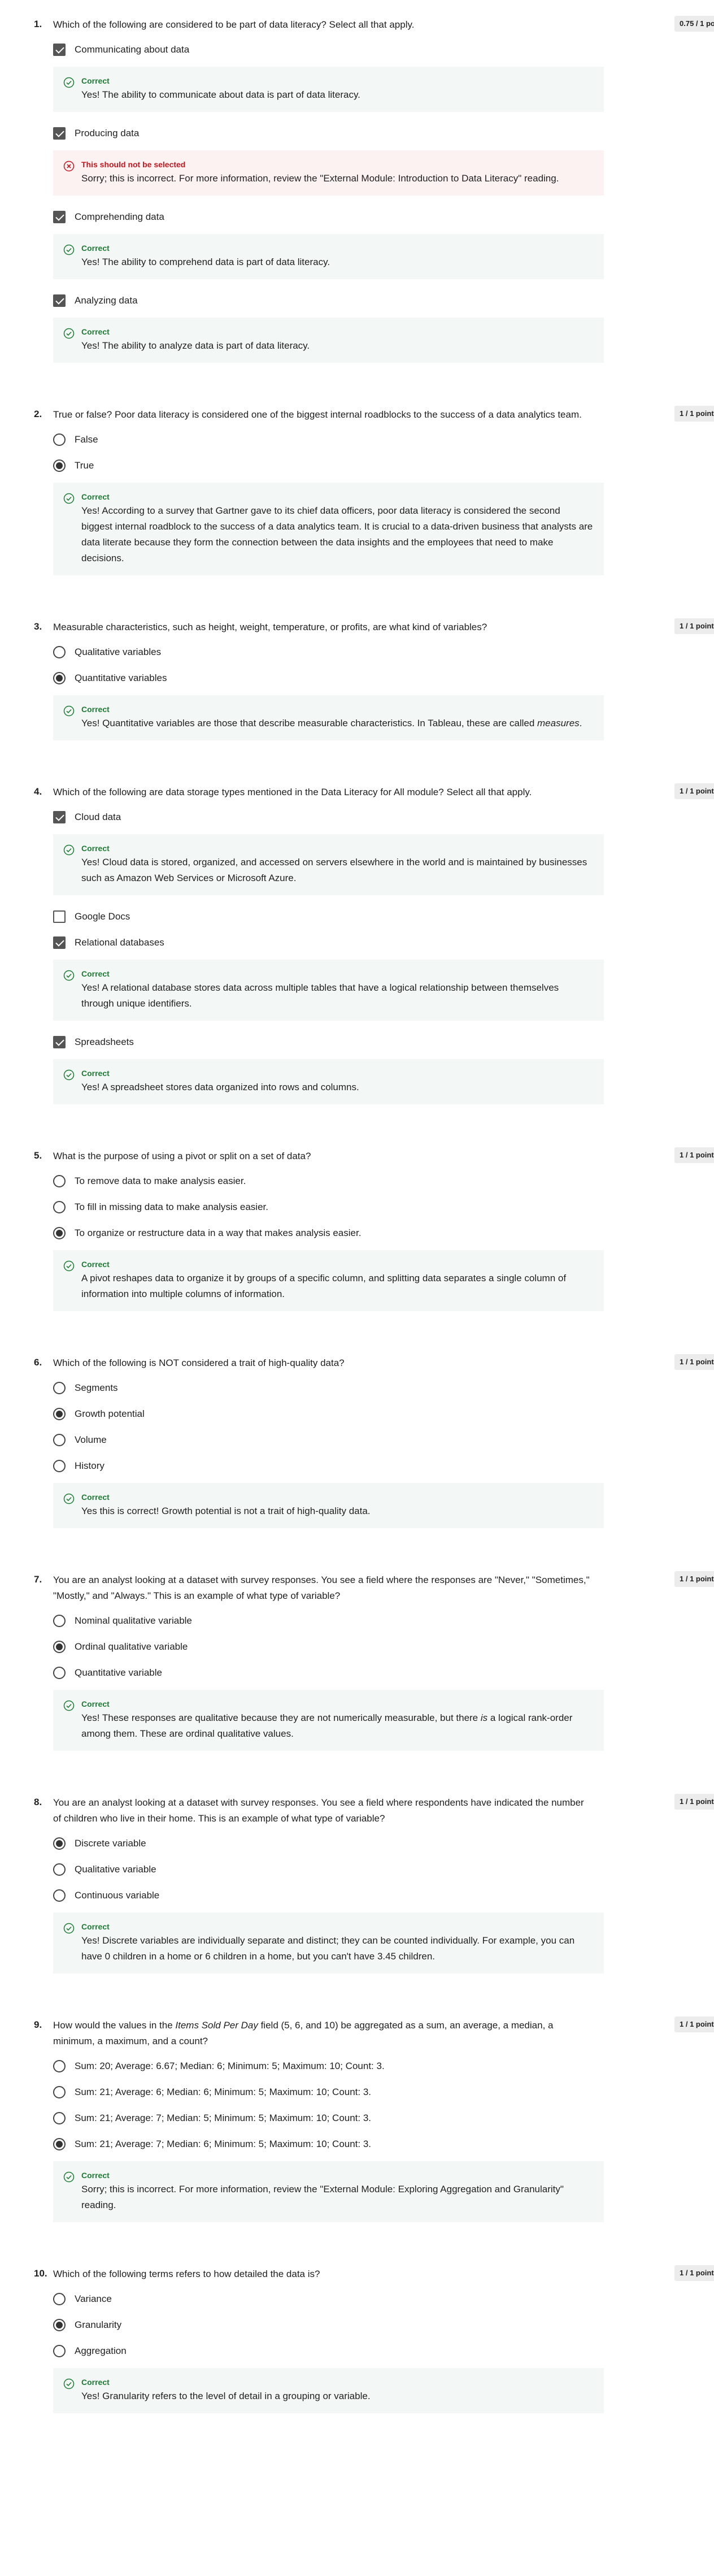 The width and height of the screenshot is (714, 2576). Describe the element at coordinates (160, 1181) in the screenshot. I see `option-label: To remove data to make analysis easier.` at that location.